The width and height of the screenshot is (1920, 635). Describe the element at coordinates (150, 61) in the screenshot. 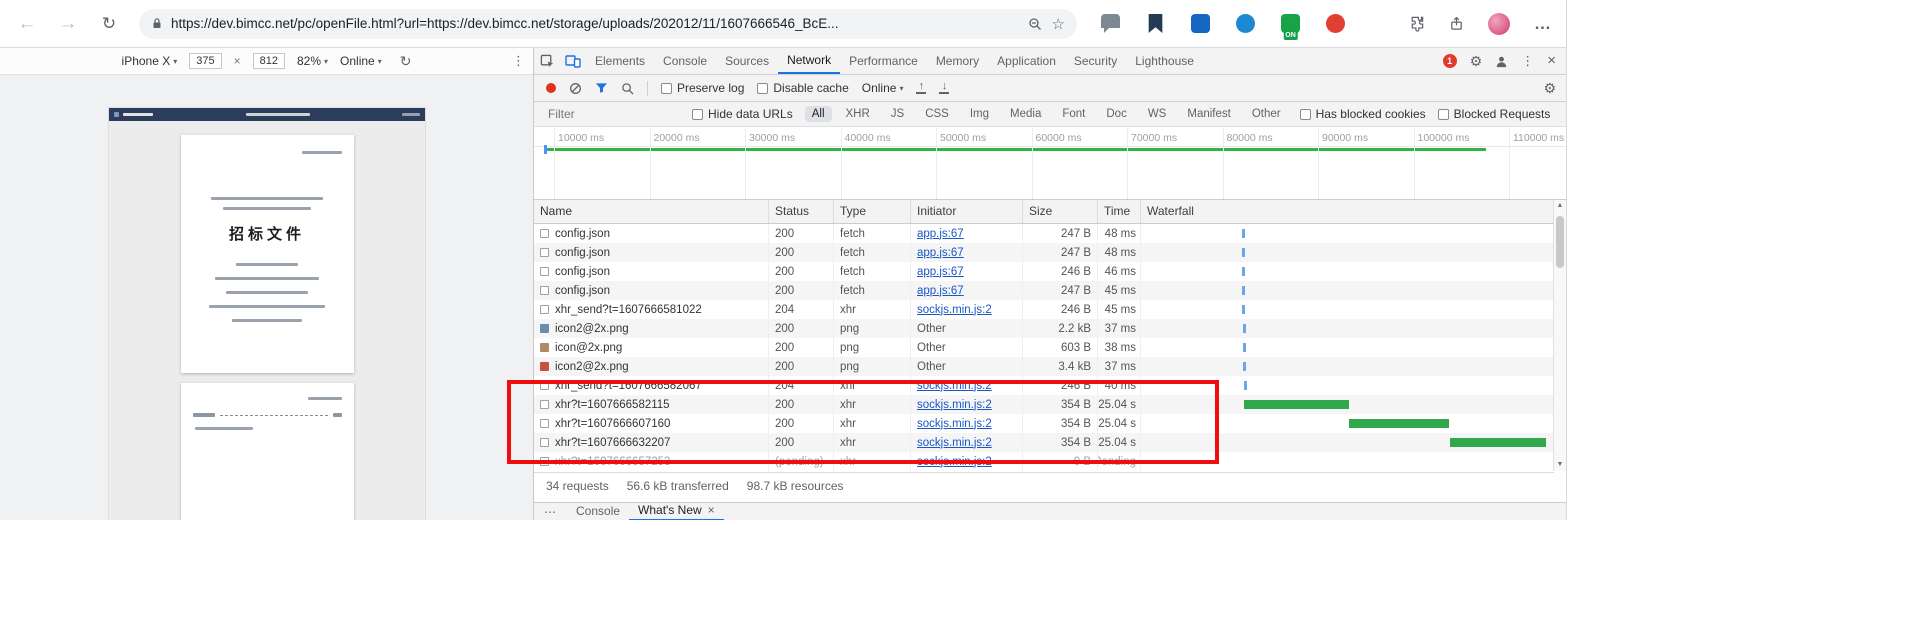

I see `device-select: iPhone X ▾` at that location.